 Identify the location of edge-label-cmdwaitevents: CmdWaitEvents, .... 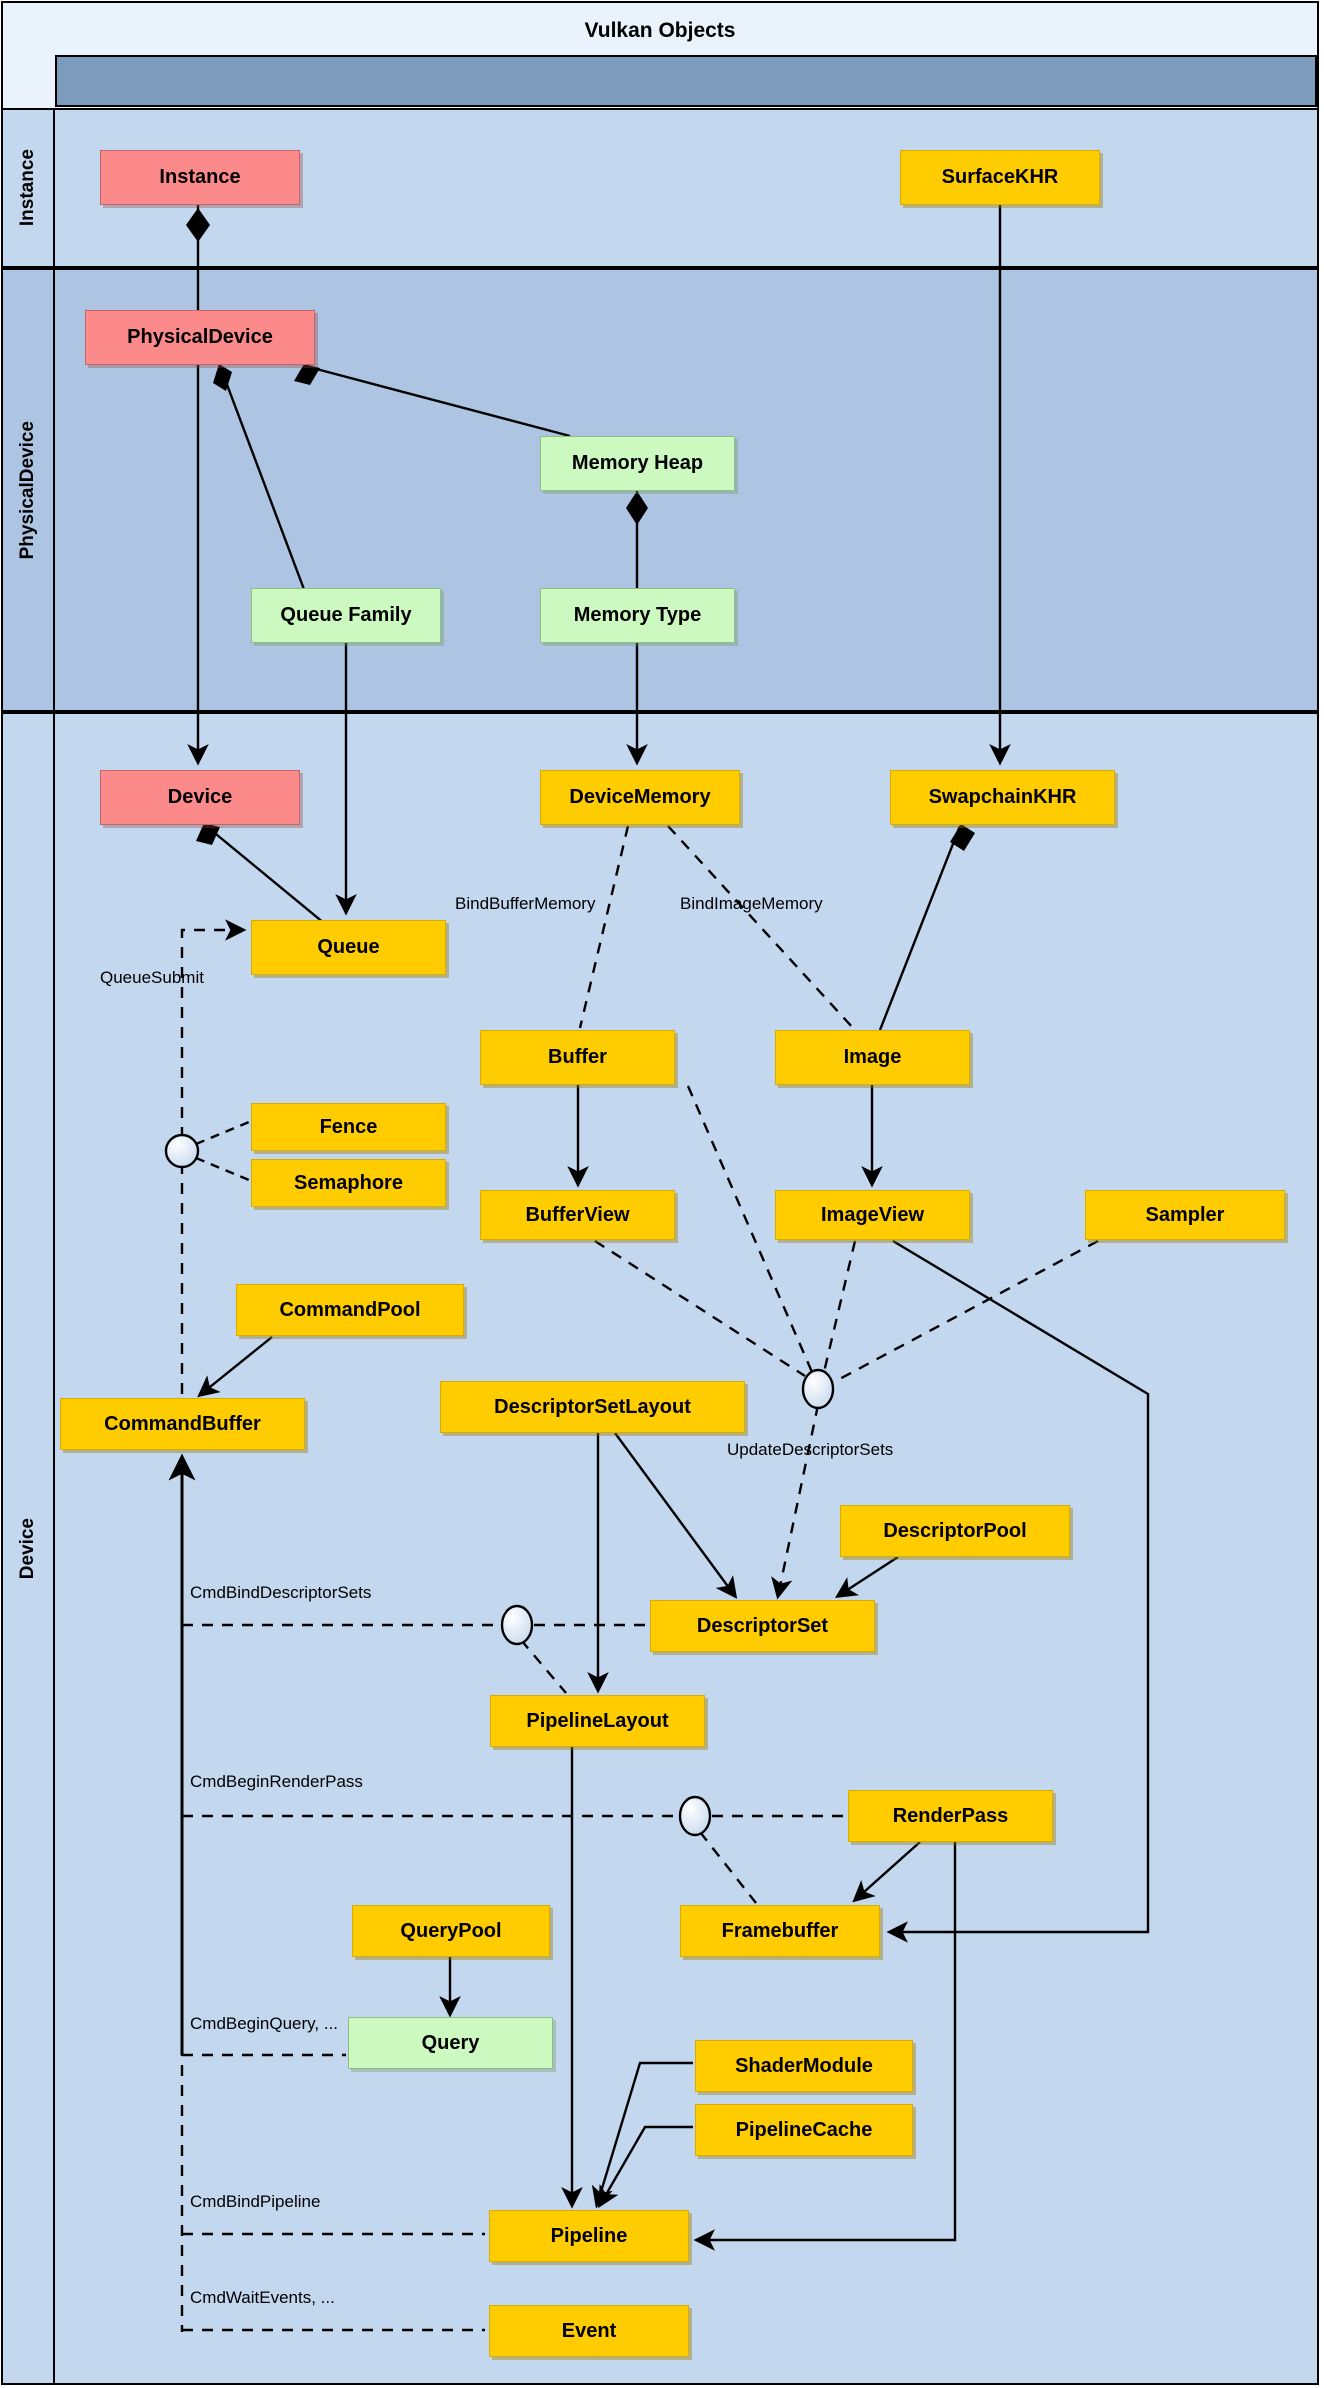
(262, 2297).